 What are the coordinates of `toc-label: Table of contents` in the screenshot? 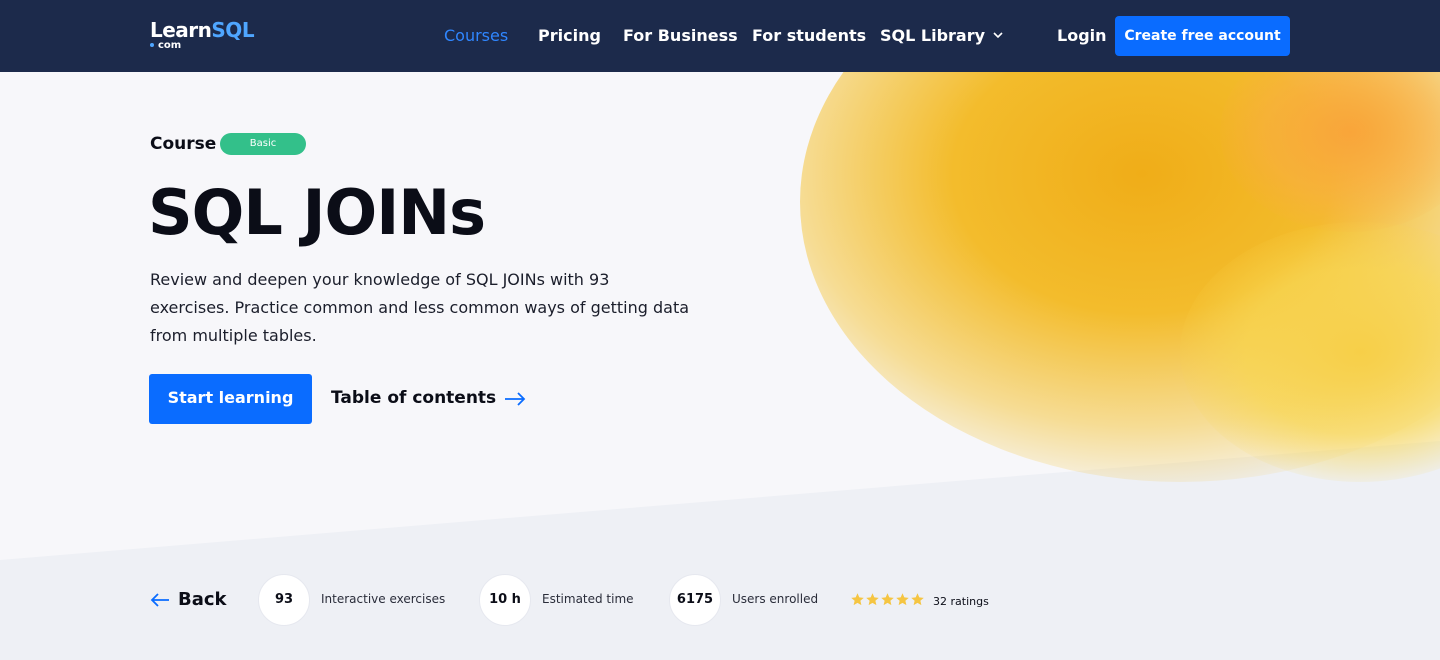 It's located at (414, 398).